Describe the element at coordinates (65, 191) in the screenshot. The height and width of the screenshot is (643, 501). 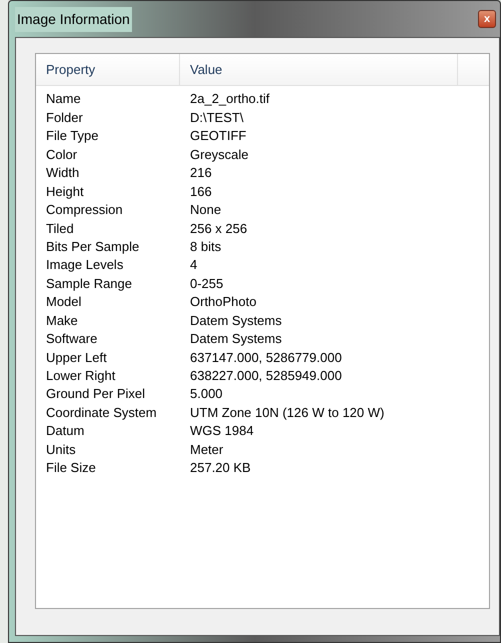
I see `property-name: Height` at that location.